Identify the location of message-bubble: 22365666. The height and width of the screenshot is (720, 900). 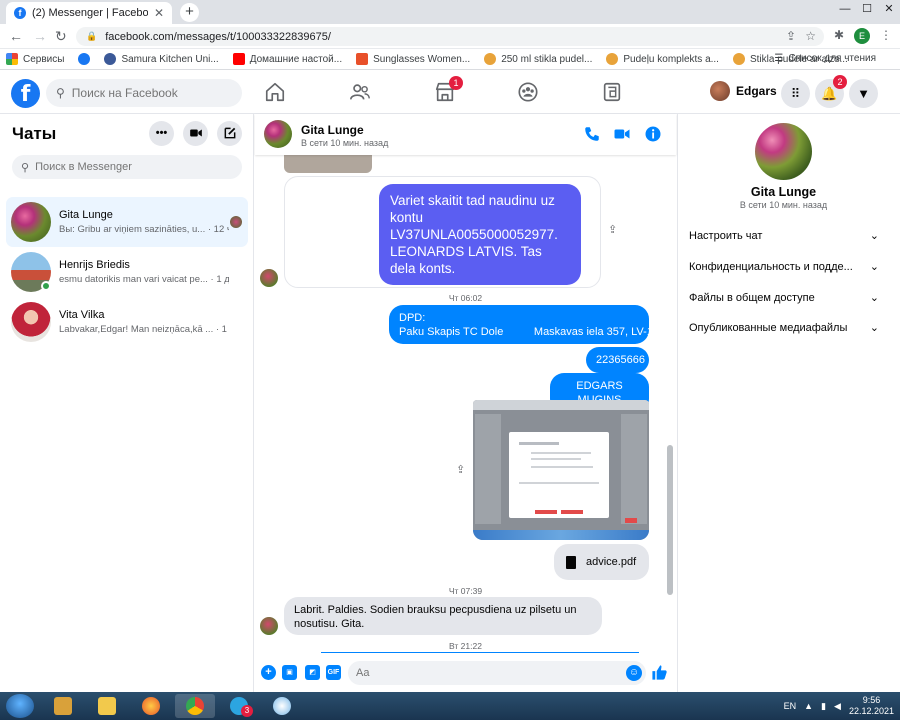
(617, 360).